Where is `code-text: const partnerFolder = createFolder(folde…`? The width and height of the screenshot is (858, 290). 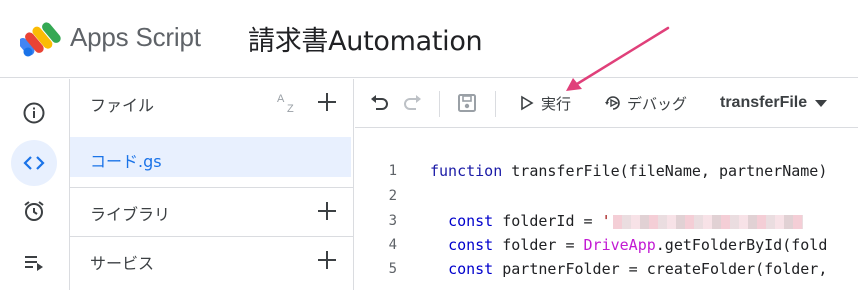 code-text: const partnerFolder = createFolder(folde… is located at coordinates (628, 269).